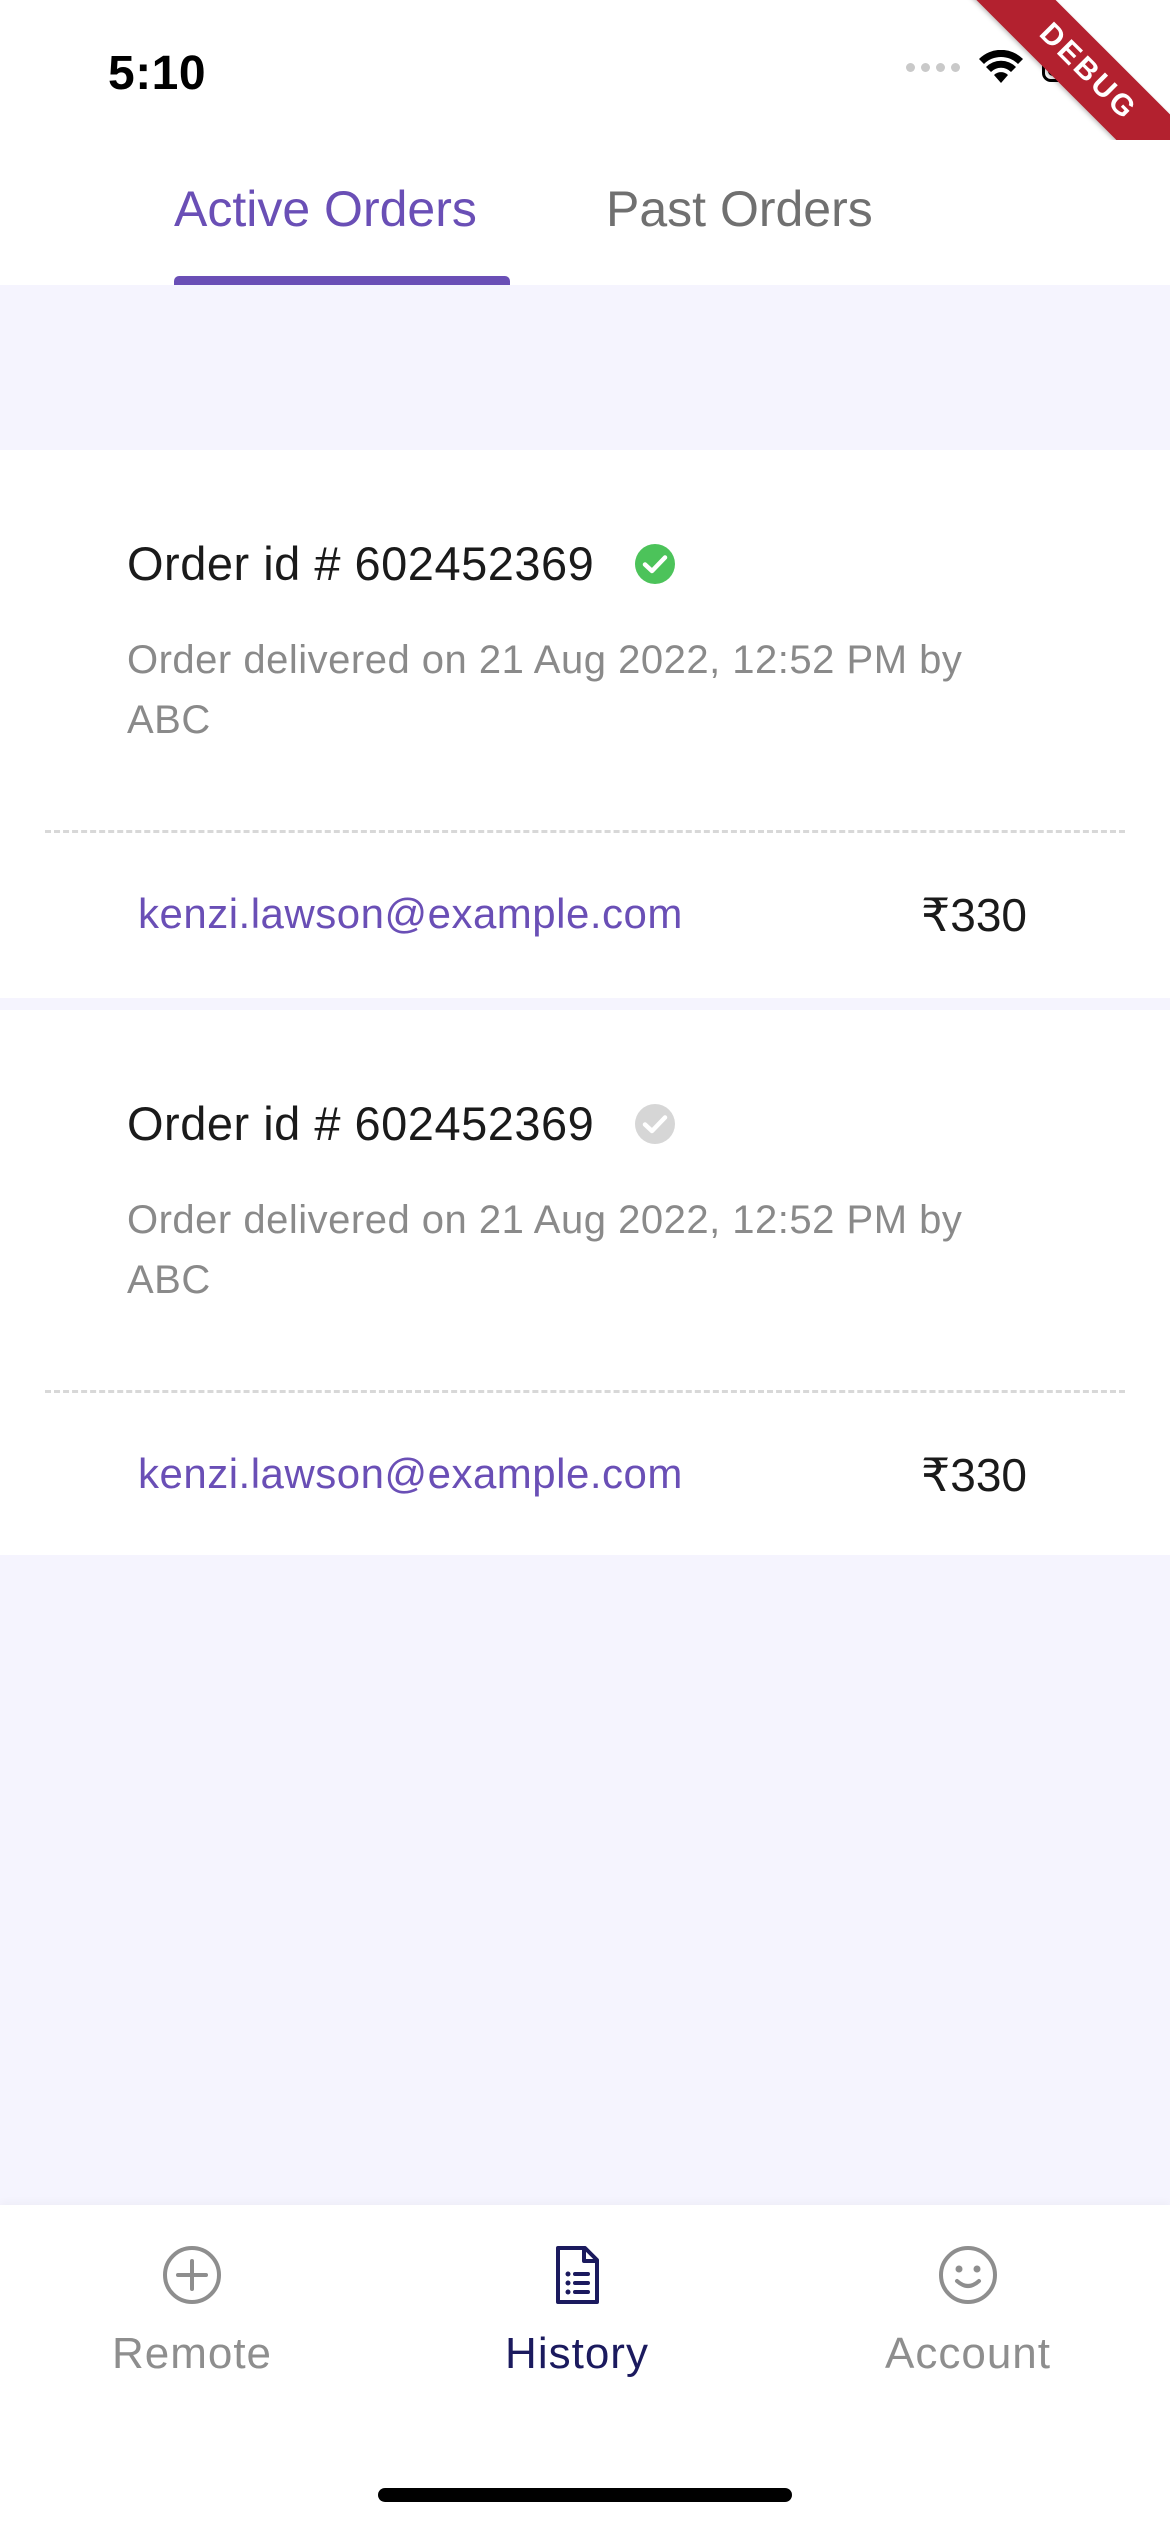  What do you see at coordinates (1001, 66) in the screenshot?
I see `wifi-icon` at bounding box center [1001, 66].